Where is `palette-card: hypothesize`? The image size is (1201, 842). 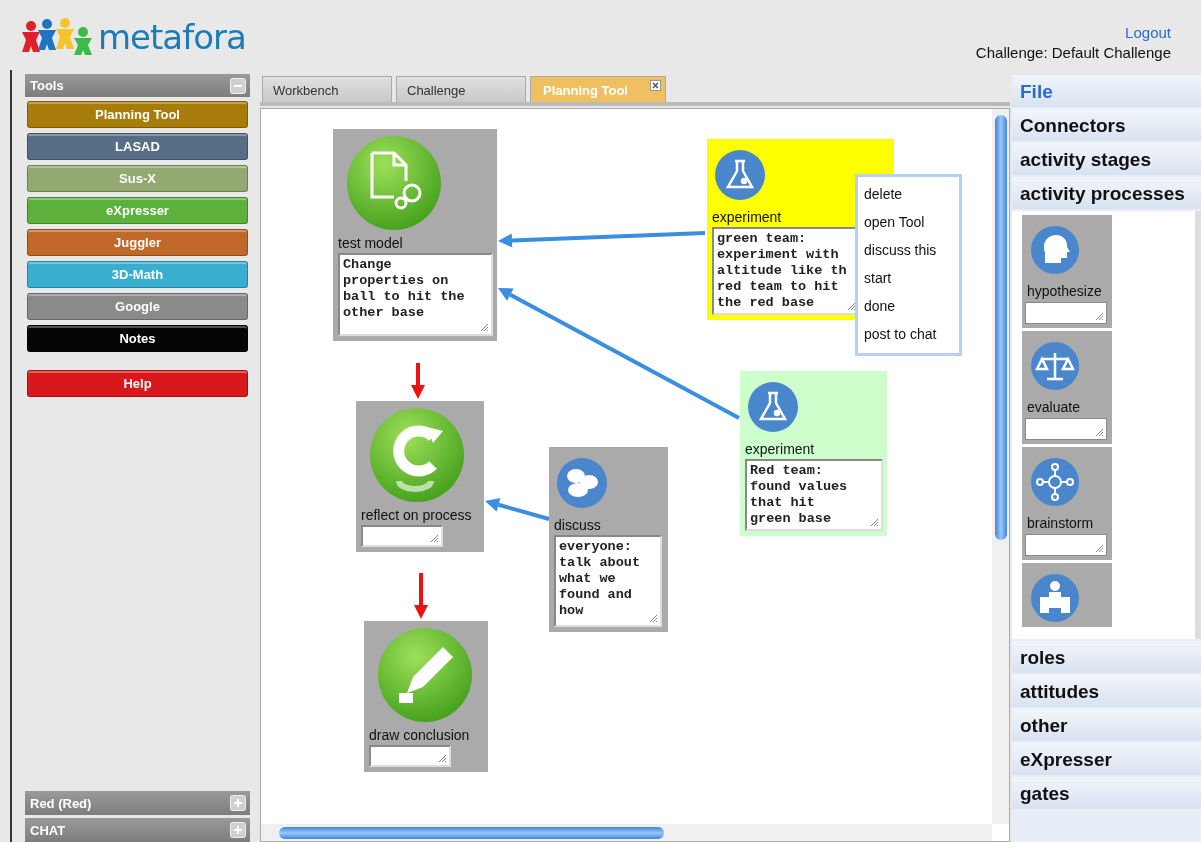 palette-card: hypothesize is located at coordinates (1067, 271).